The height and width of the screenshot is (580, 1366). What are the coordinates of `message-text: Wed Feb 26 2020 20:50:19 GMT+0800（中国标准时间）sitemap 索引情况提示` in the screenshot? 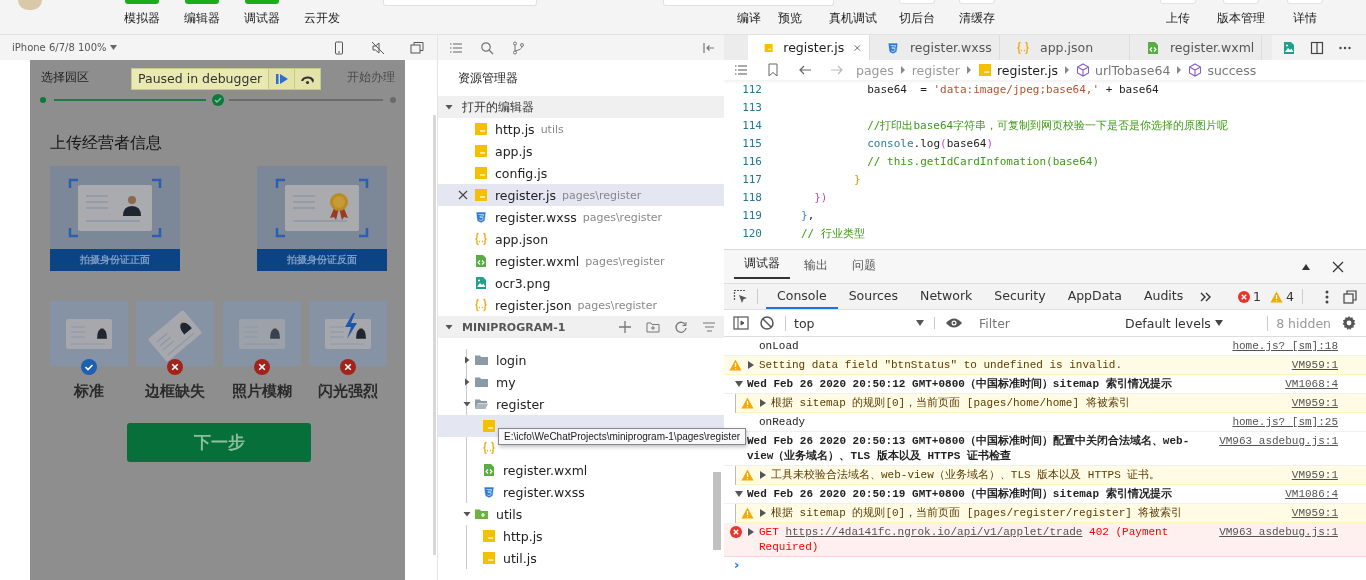 It's located at (960, 494).